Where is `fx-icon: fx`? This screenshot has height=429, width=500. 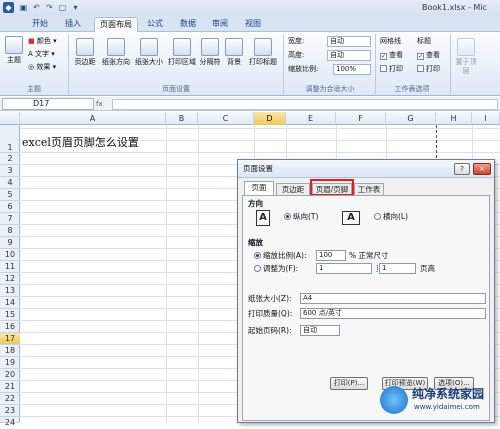 fx-icon: fx is located at coordinates (99, 104).